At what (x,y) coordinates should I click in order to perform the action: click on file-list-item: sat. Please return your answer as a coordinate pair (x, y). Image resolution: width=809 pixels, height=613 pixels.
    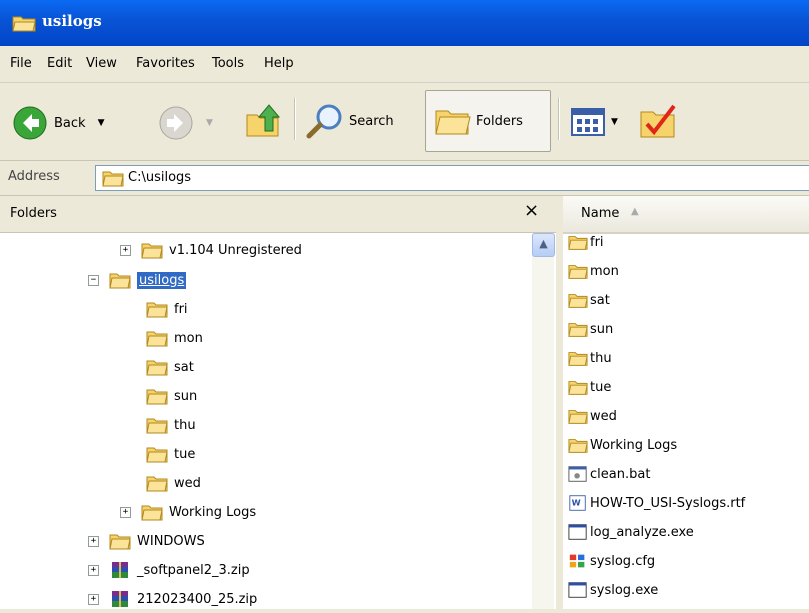
    Looking at the image, I should click on (589, 300).